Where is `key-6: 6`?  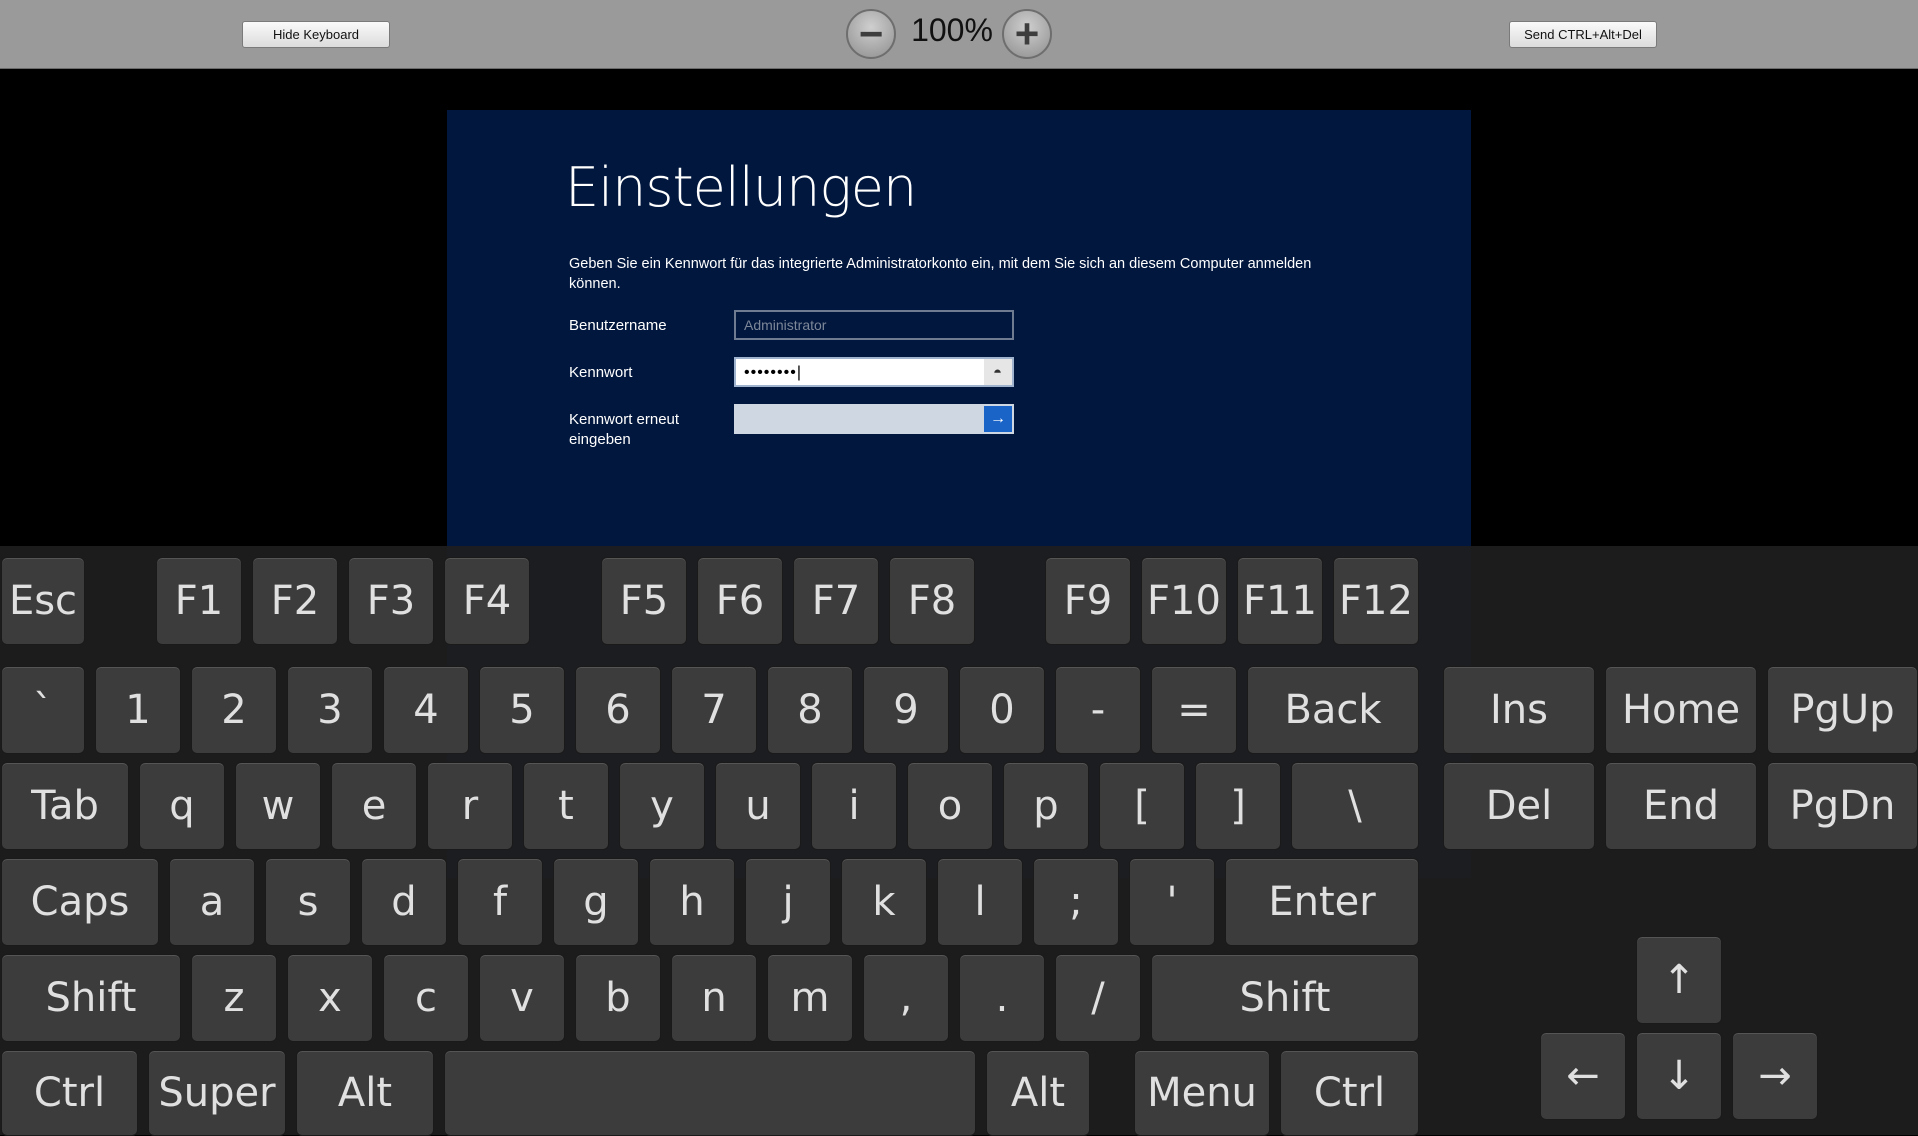
key-6: 6 is located at coordinates (618, 710).